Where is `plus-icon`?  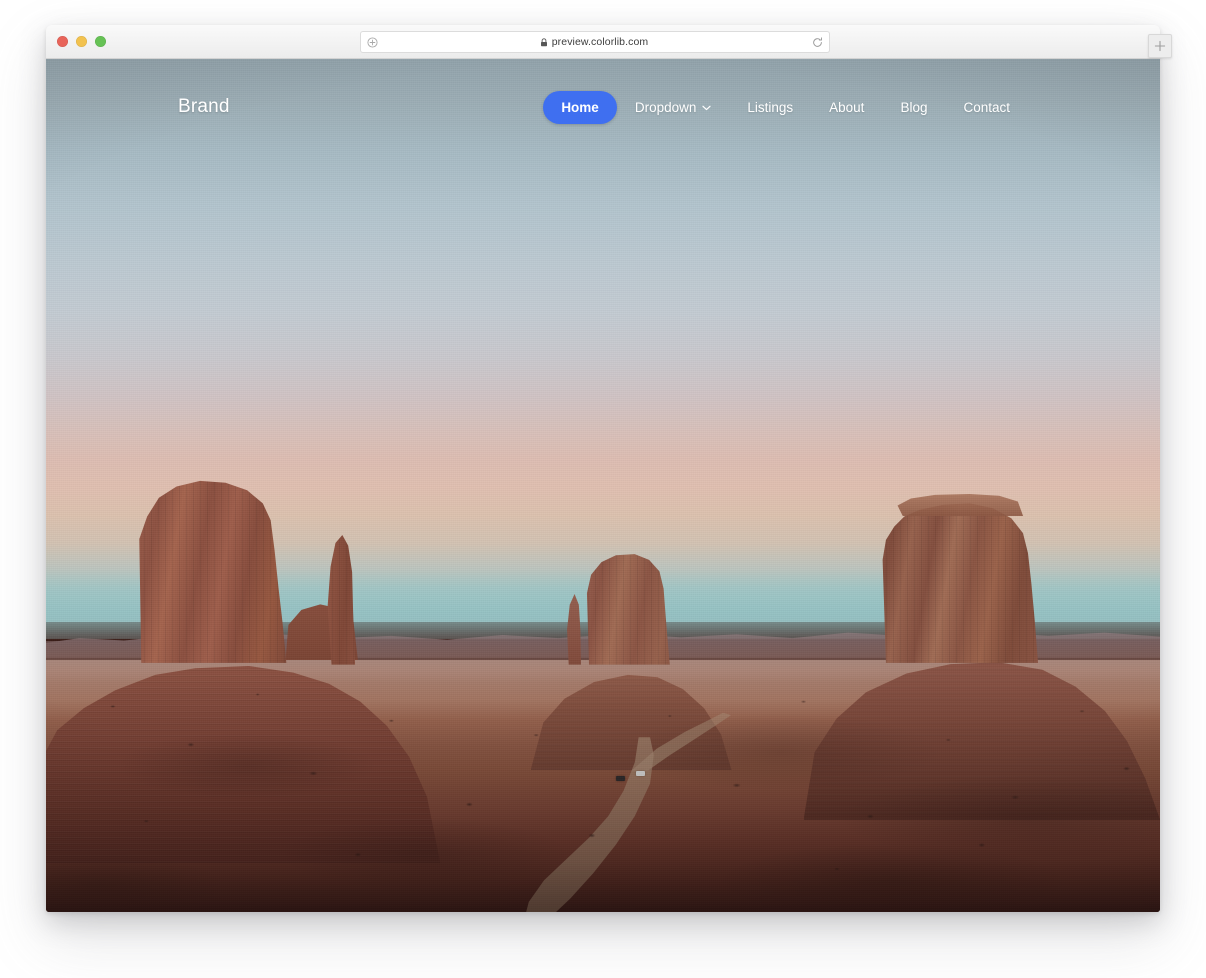
plus-icon is located at coordinates (1160, 46).